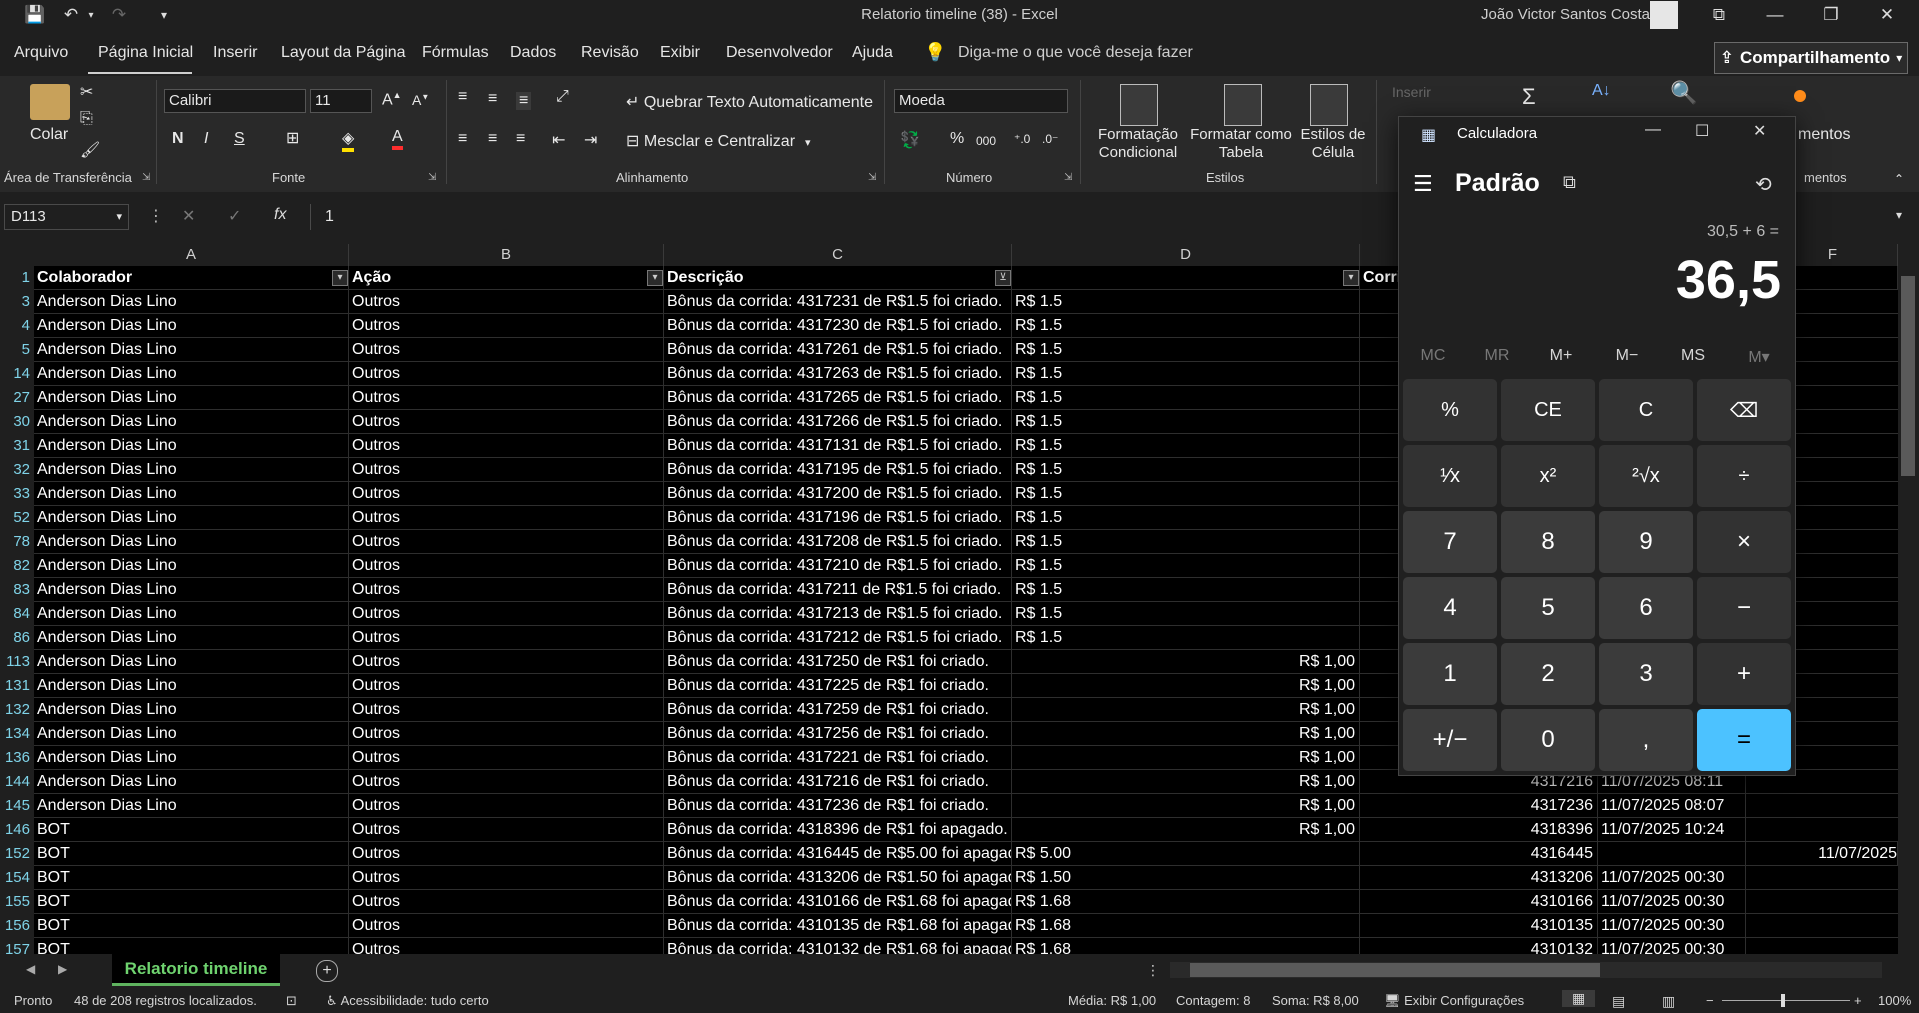  Describe the element at coordinates (280, 215) in the screenshot. I see `insert-function-icon: fx` at that location.